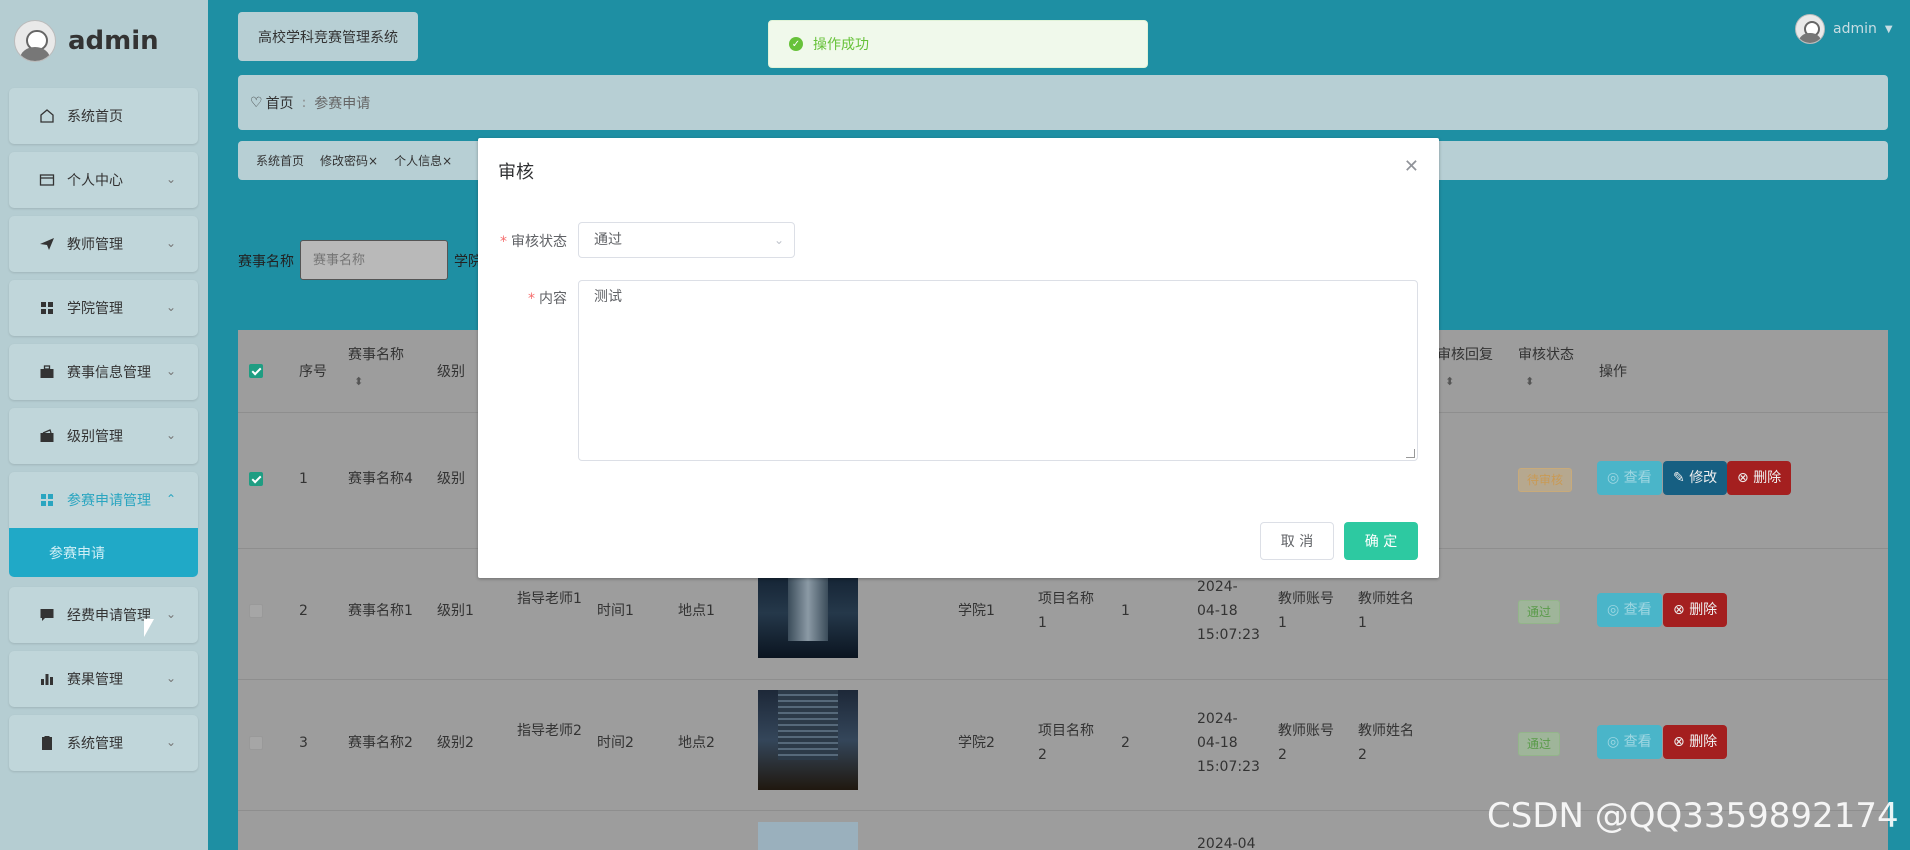 The height and width of the screenshot is (850, 1910). What do you see at coordinates (95, 181) in the screenshot?
I see `sidebar-item-label: 个人中心` at bounding box center [95, 181].